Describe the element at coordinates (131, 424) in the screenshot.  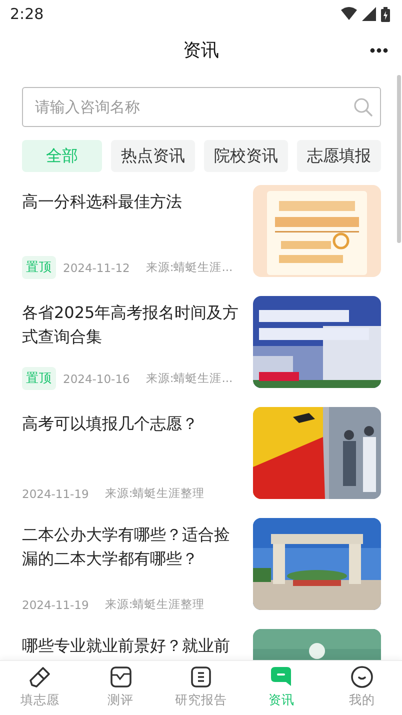
I see `article-title: 高考可以填报几个志愿？` at that location.